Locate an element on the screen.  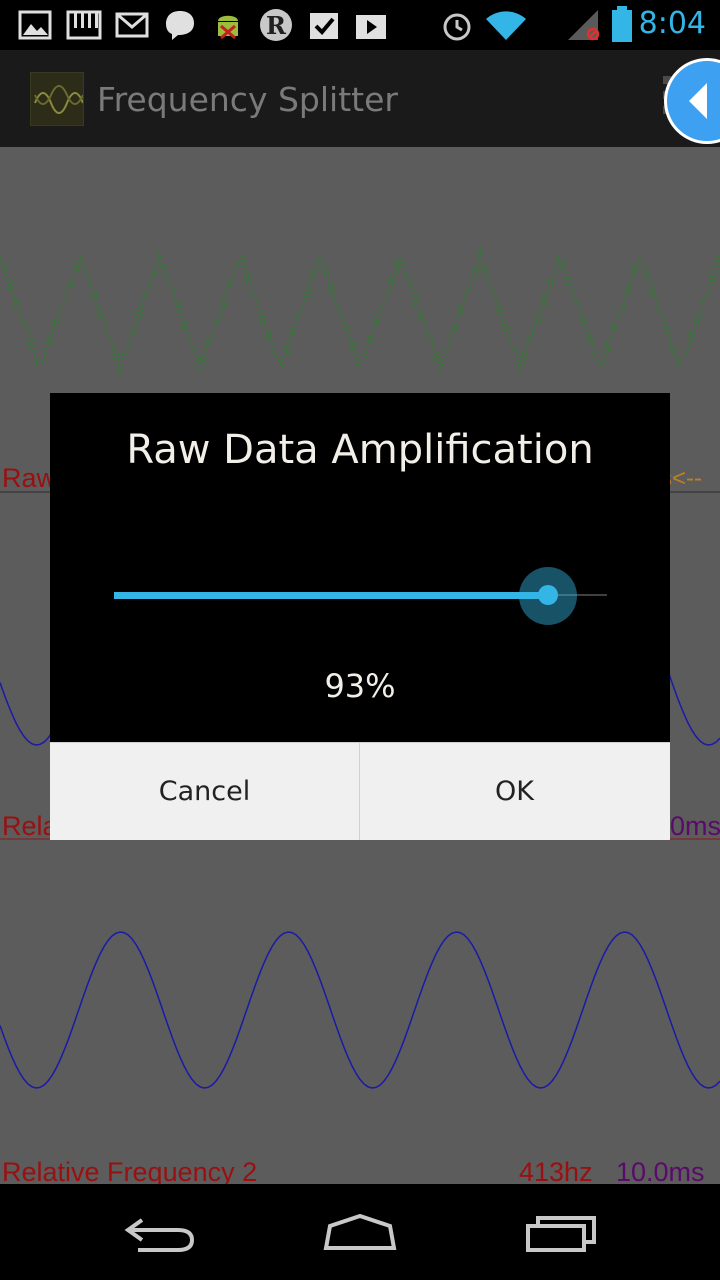
tasks-icon is located at coordinates (324, 26).